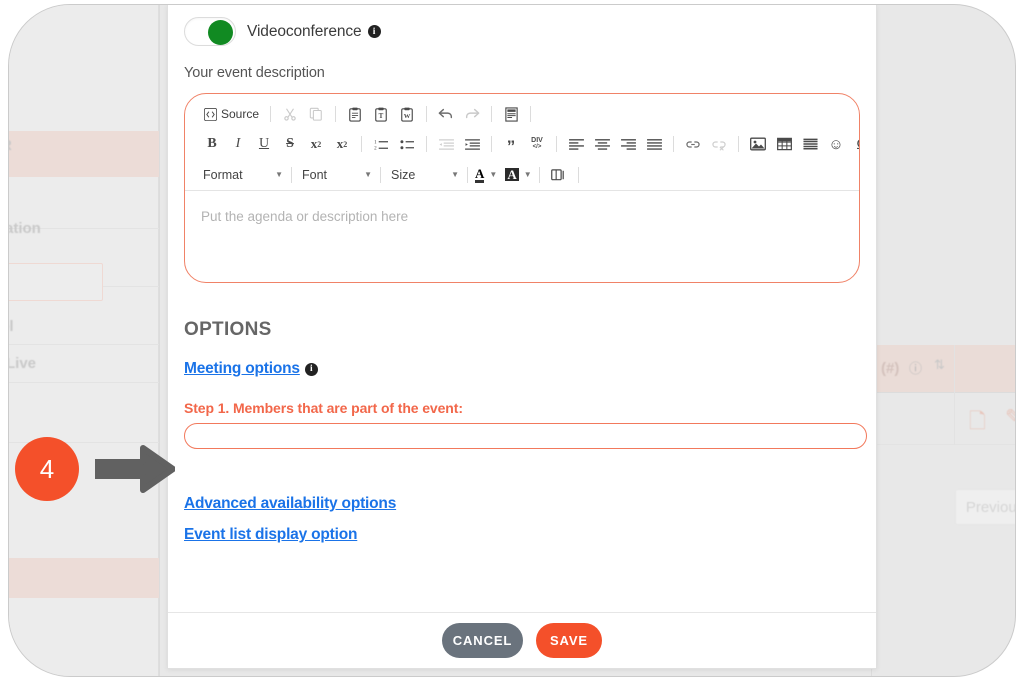 The image size is (1024, 681). Describe the element at coordinates (916, 368) in the screenshot. I see `info-icon: ⓘ` at that location.